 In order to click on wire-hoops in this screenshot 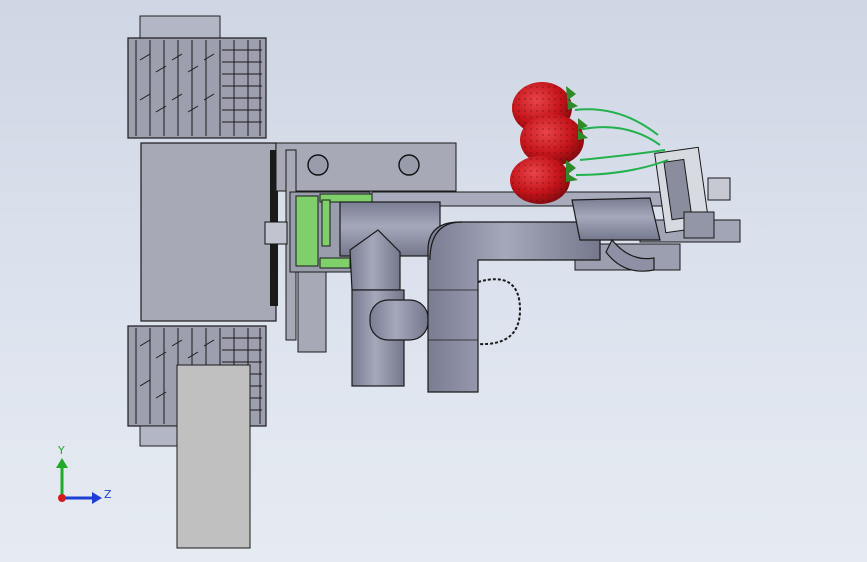, I will do `click(621, 142)`.